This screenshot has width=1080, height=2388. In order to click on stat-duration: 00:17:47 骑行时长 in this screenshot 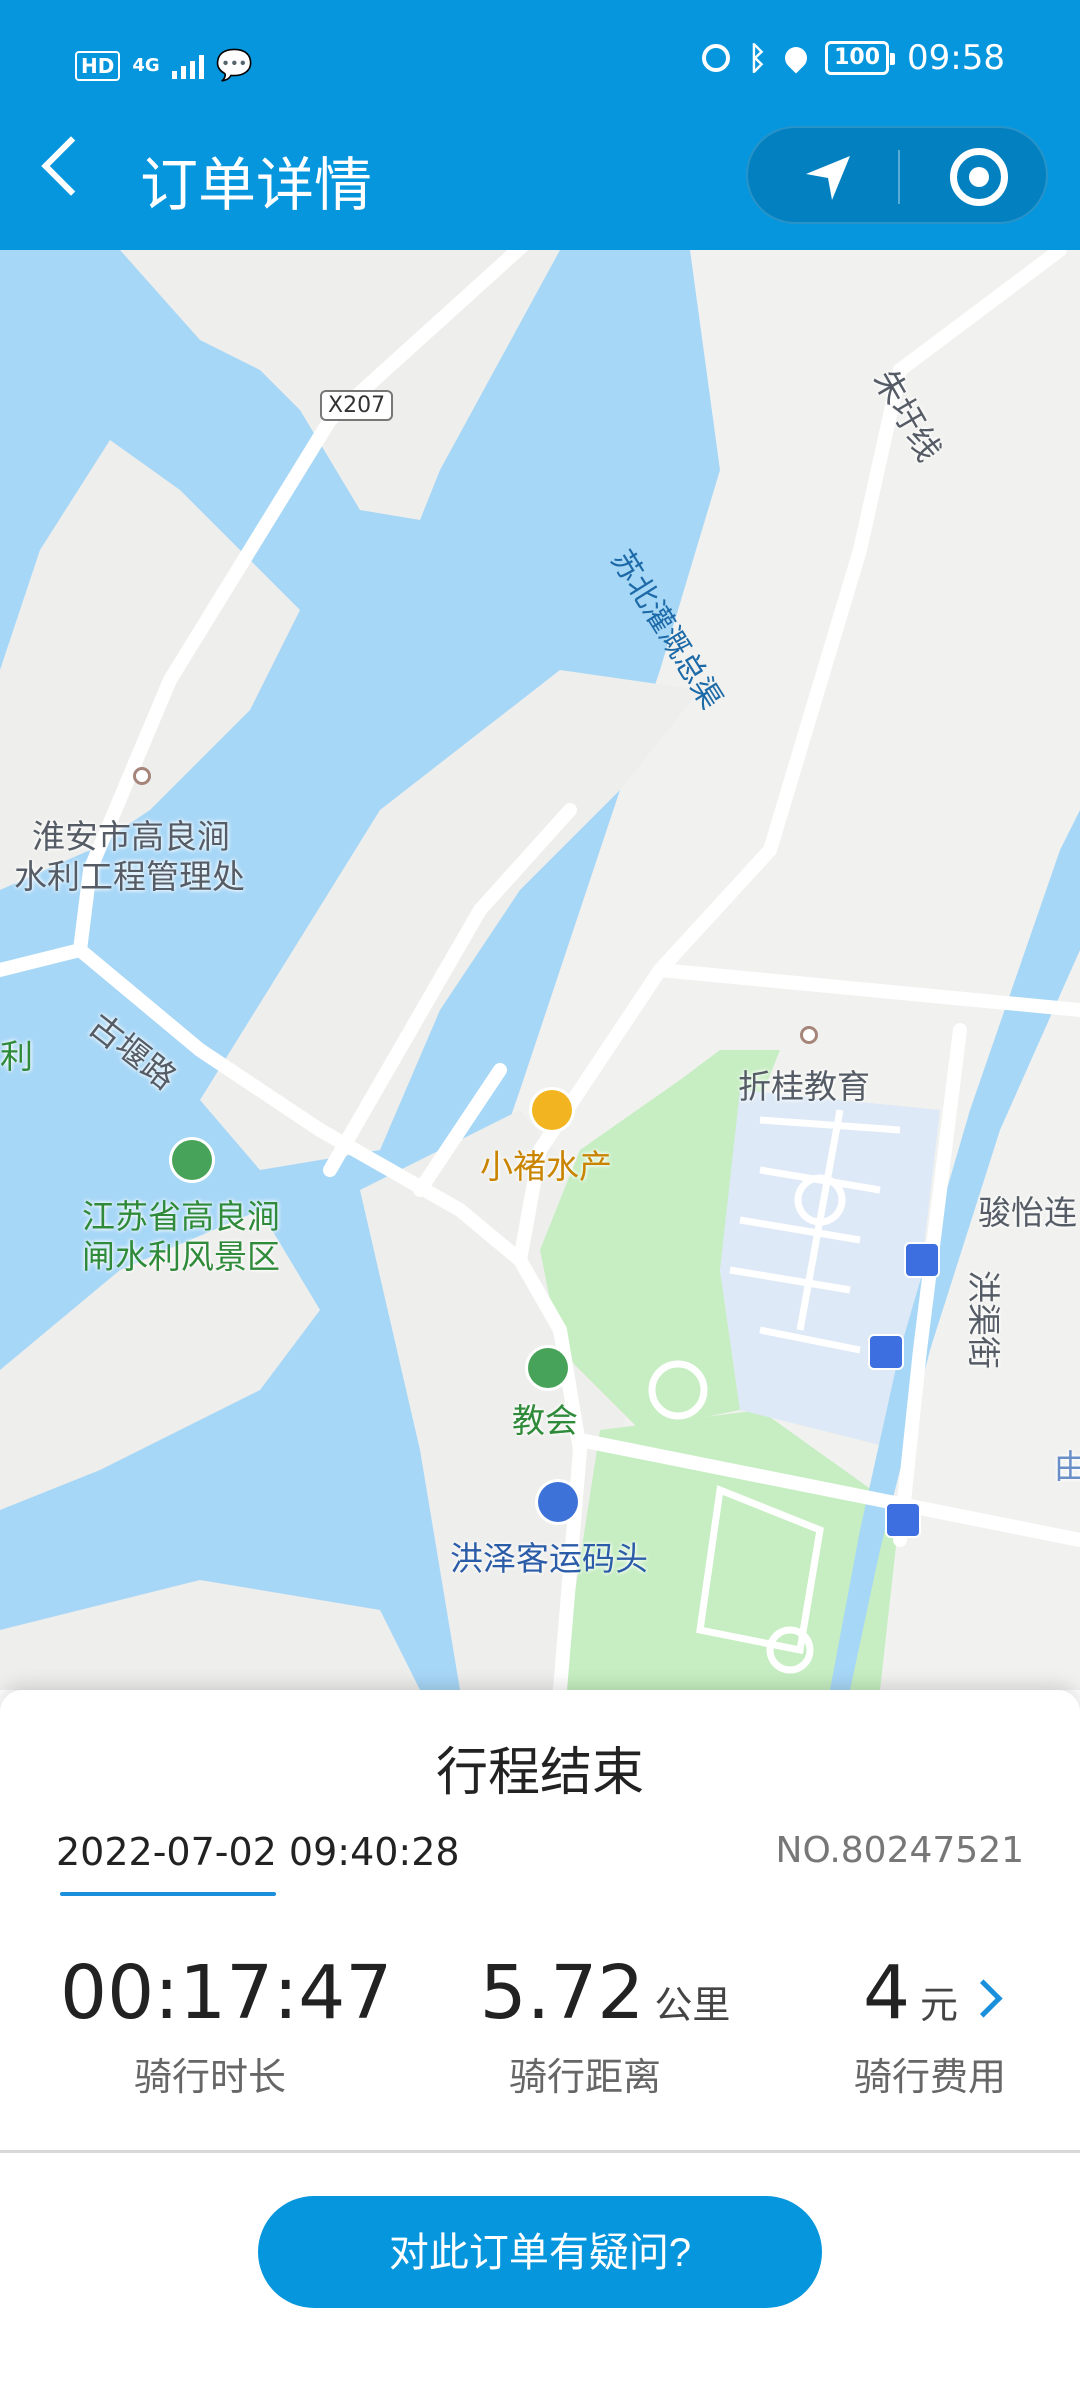, I will do `click(226, 2025)`.